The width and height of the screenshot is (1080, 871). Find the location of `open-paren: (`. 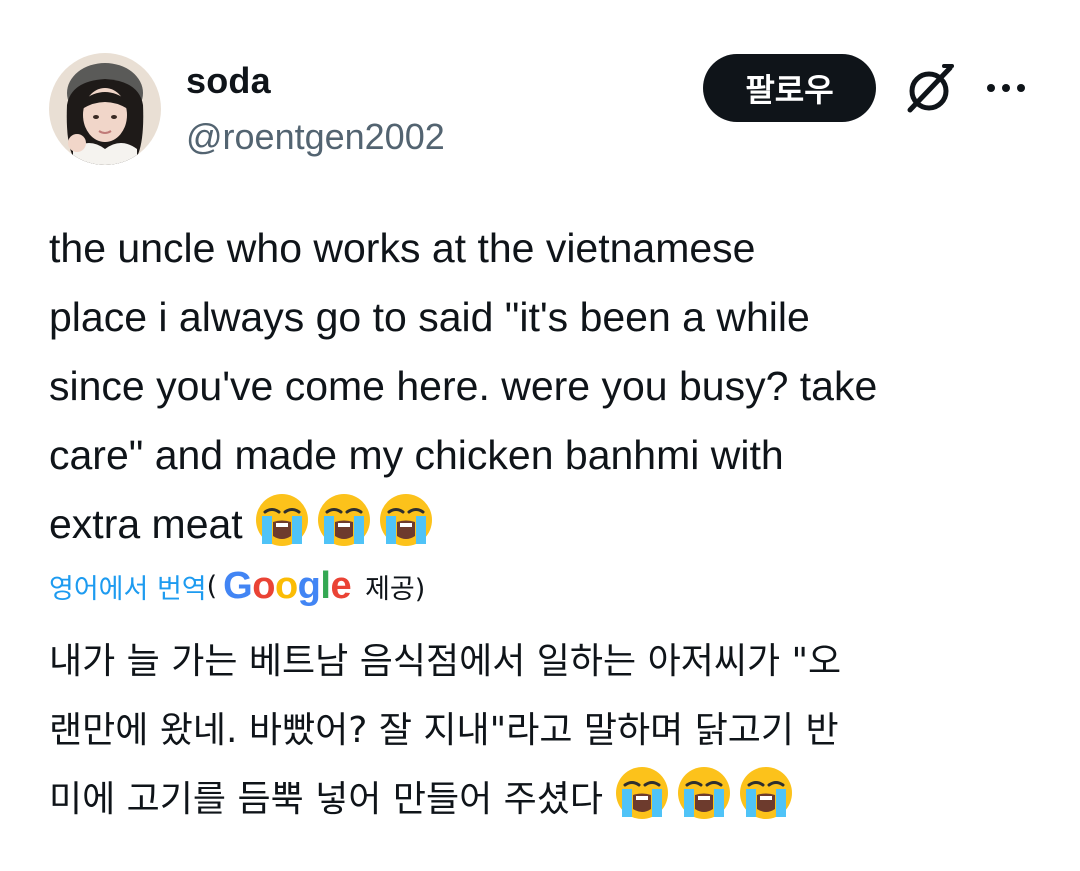

open-paren: ( is located at coordinates (212, 586).